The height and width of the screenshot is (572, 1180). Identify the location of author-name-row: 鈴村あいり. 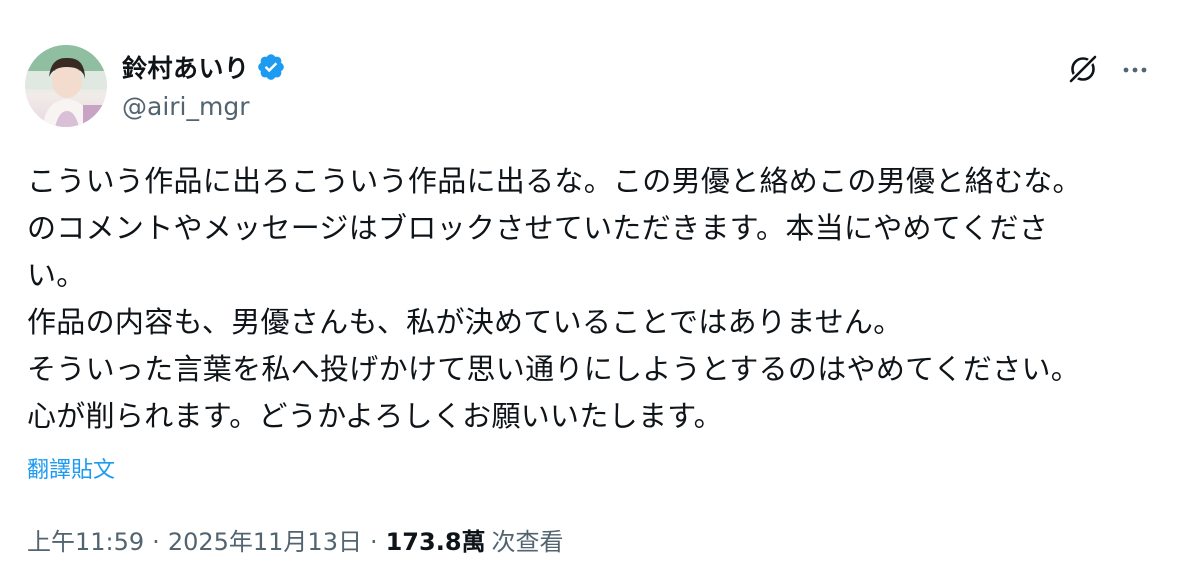
(204, 67).